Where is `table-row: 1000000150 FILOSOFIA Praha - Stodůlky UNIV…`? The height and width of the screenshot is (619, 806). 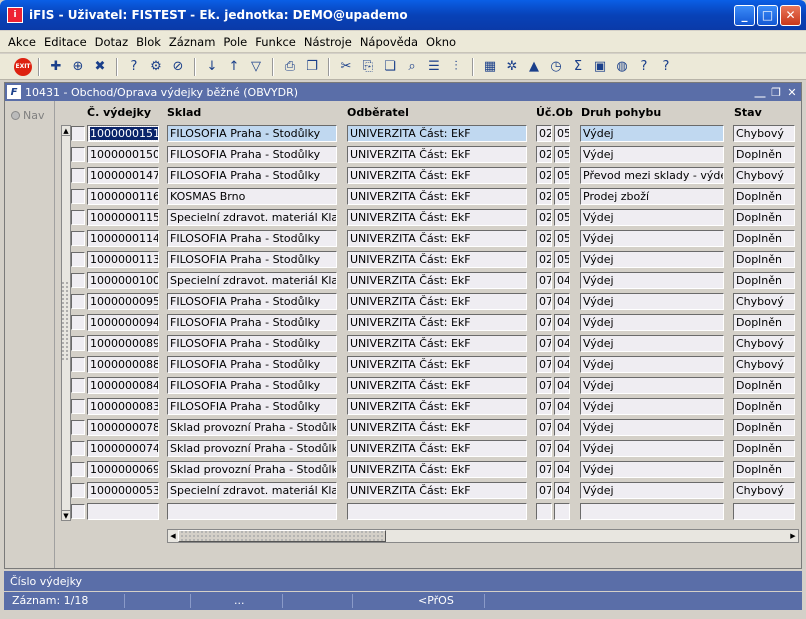 table-row: 1000000150 FILOSOFIA Praha - Stodůlky UNIV… is located at coordinates (435, 154).